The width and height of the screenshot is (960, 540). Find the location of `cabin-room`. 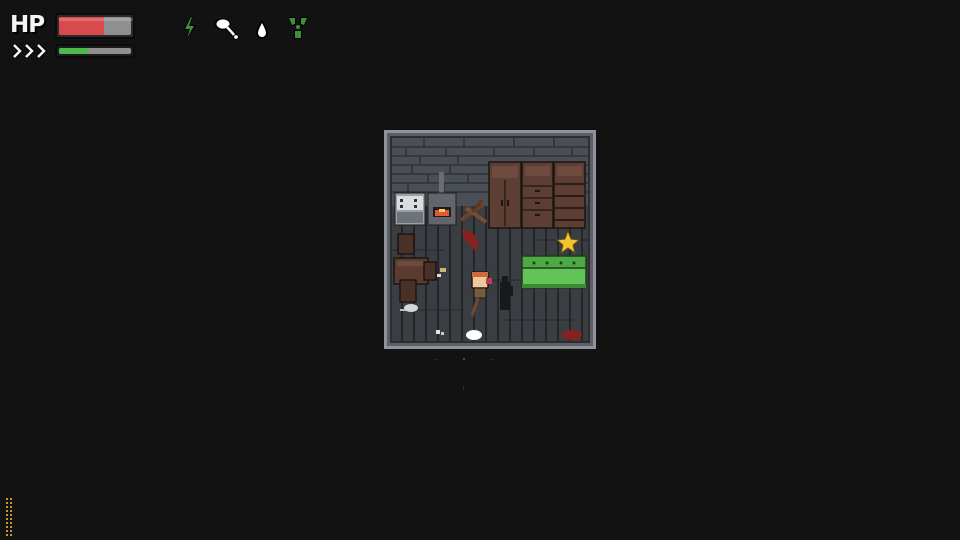

cabin-room is located at coordinates (490, 239).